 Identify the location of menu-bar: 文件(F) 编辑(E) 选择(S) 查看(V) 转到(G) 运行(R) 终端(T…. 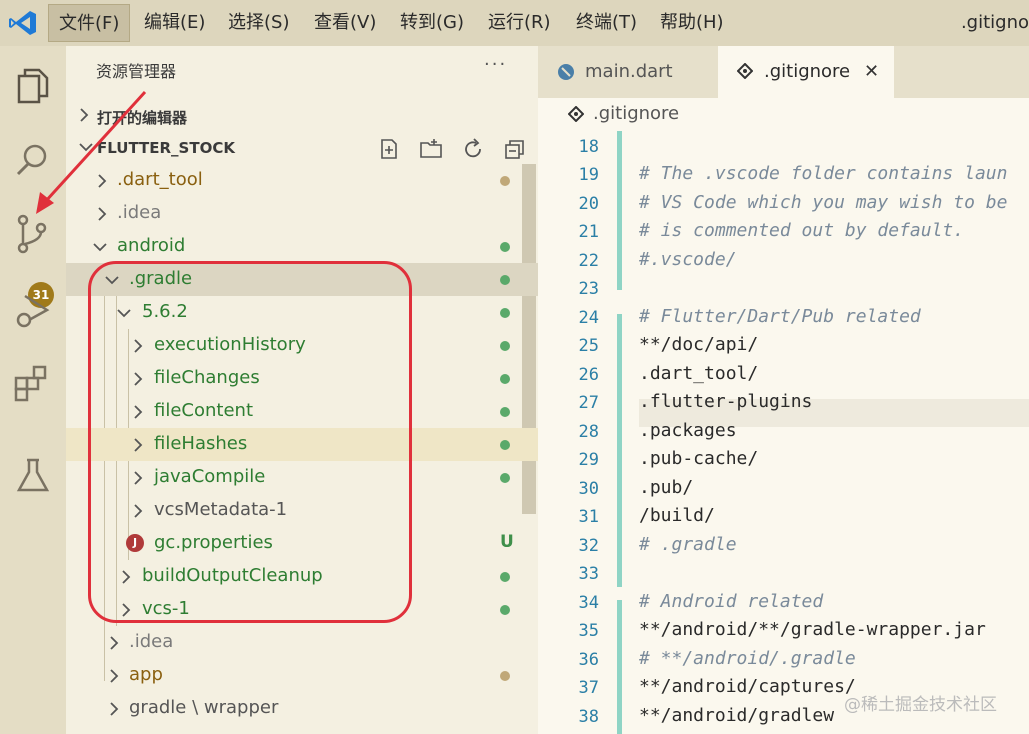
(514, 23).